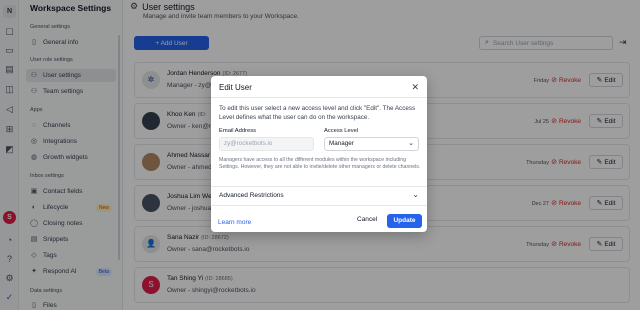 The width and height of the screenshot is (640, 310). What do you see at coordinates (266, 144) in the screenshot?
I see `email-field: zy@rocketbots.io` at bounding box center [266, 144].